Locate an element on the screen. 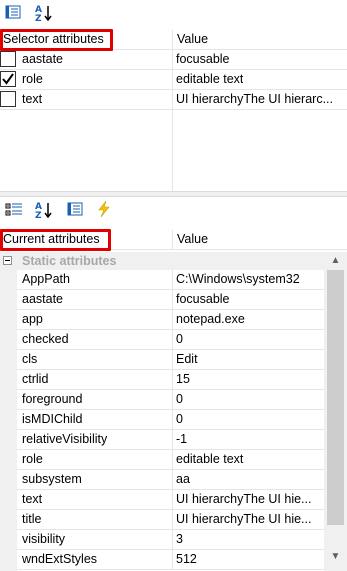 The height and width of the screenshot is (571, 347). current-attributes-highlight is located at coordinates (55, 240).